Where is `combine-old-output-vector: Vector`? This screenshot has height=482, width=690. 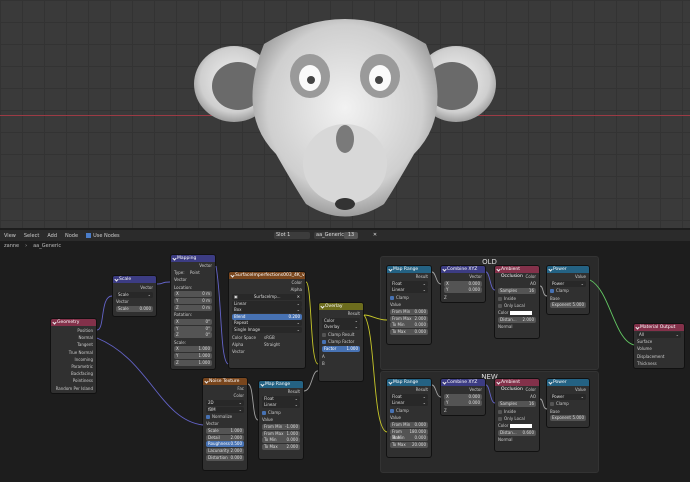
combine-old-output-vector: Vector is located at coordinates (463, 276).